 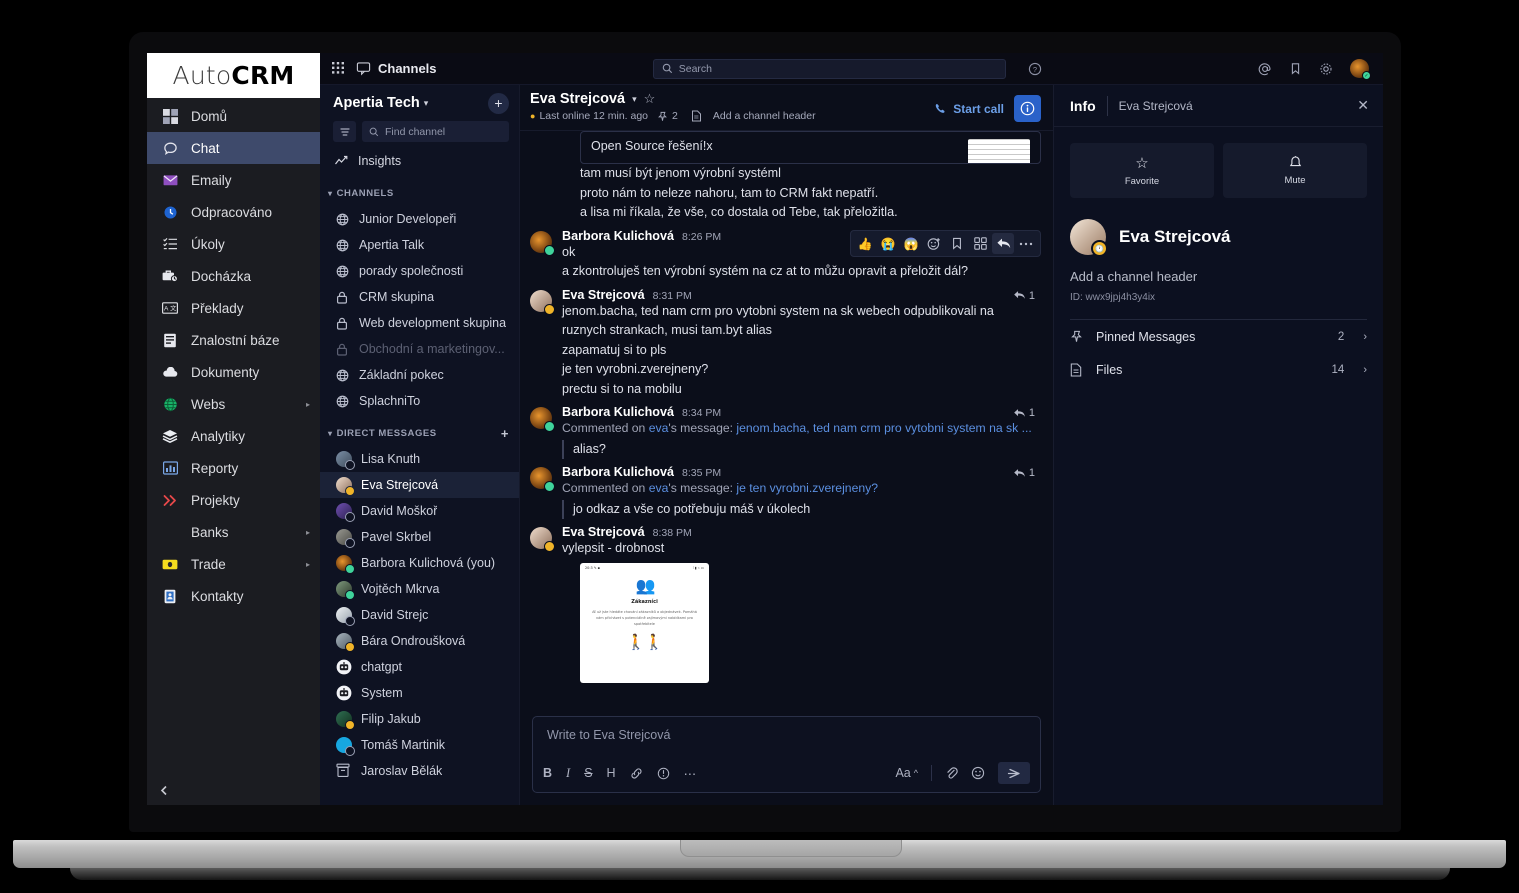 I want to click on mute-button: Mute, so click(x=1295, y=170).